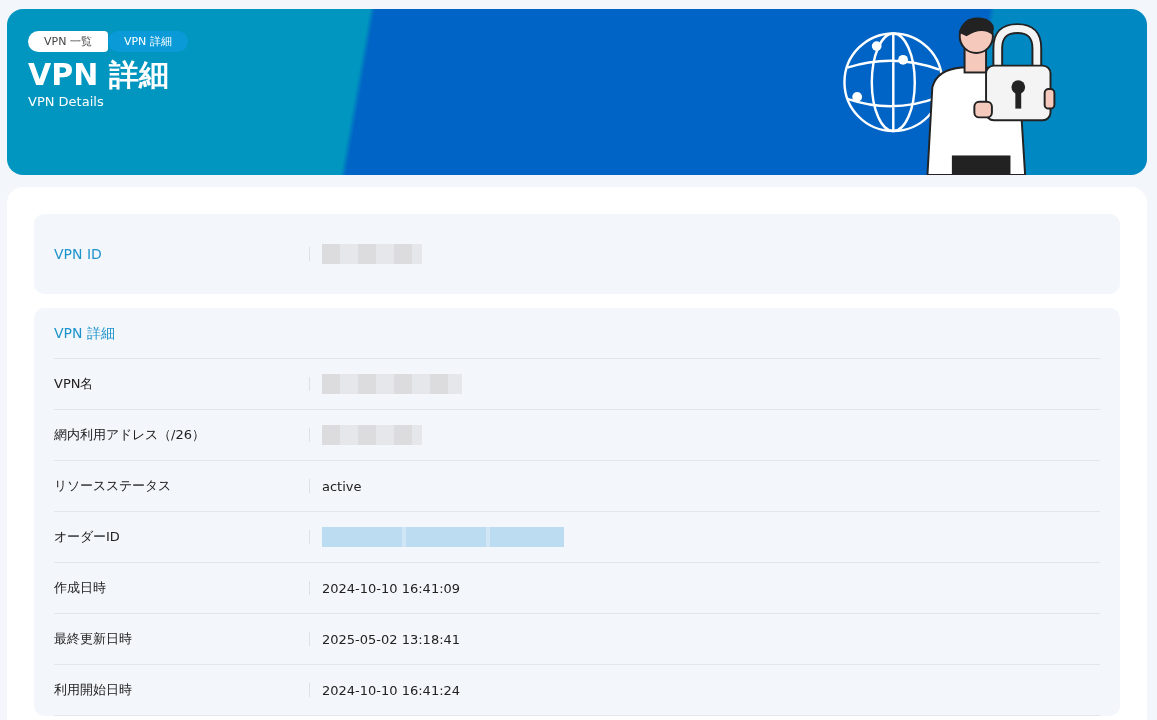 The height and width of the screenshot is (720, 1157). I want to click on field-label: リソースステータス, so click(113, 486).